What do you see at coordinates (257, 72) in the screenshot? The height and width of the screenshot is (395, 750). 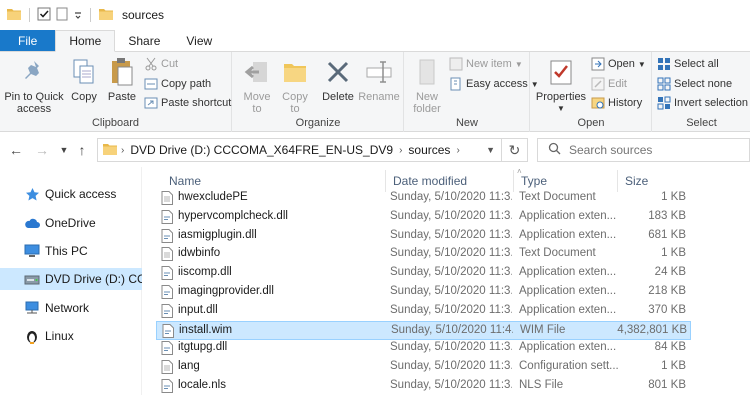 I see `move-to-icon` at bounding box center [257, 72].